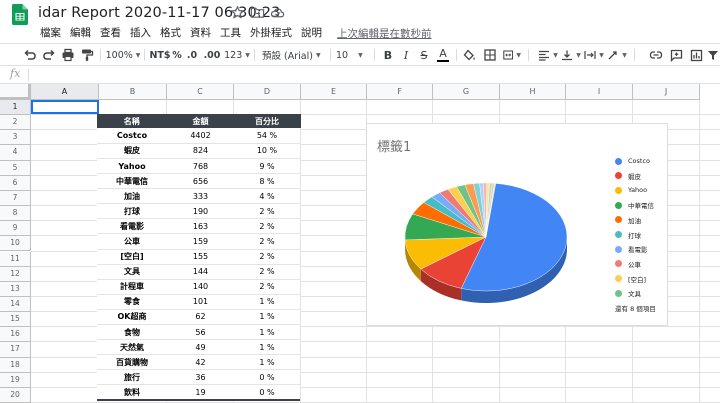 This screenshot has height=403, width=720. What do you see at coordinates (132, 287) in the screenshot?
I see `cell-name: 計程車` at bounding box center [132, 287].